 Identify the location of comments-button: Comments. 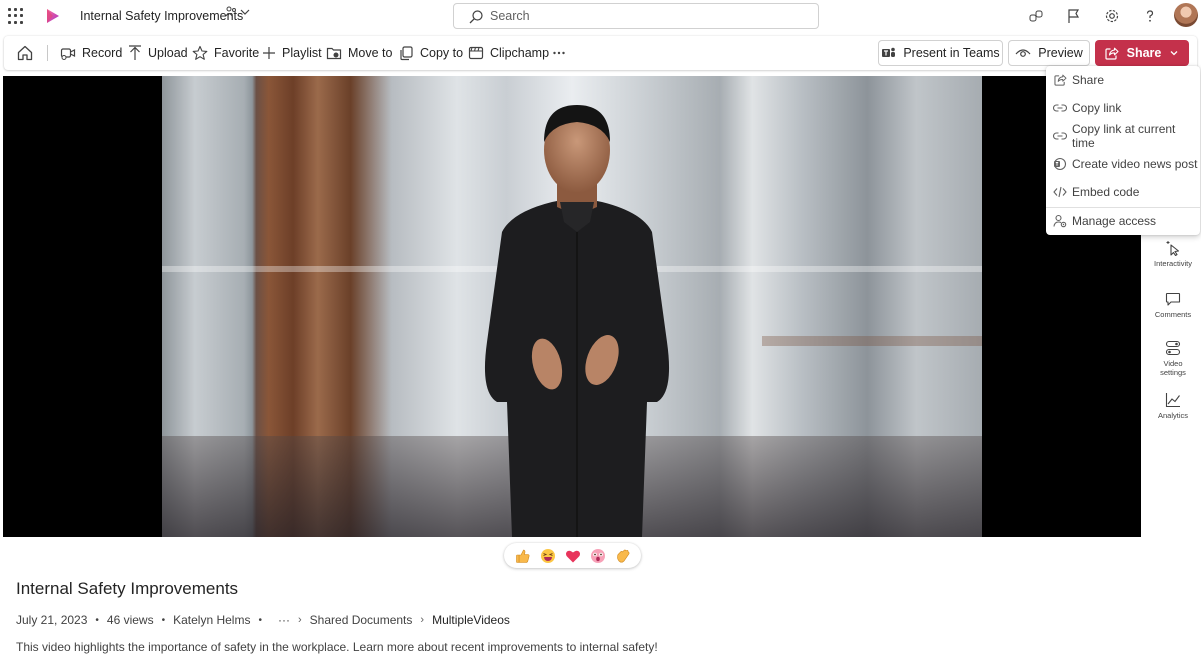
(1173, 305).